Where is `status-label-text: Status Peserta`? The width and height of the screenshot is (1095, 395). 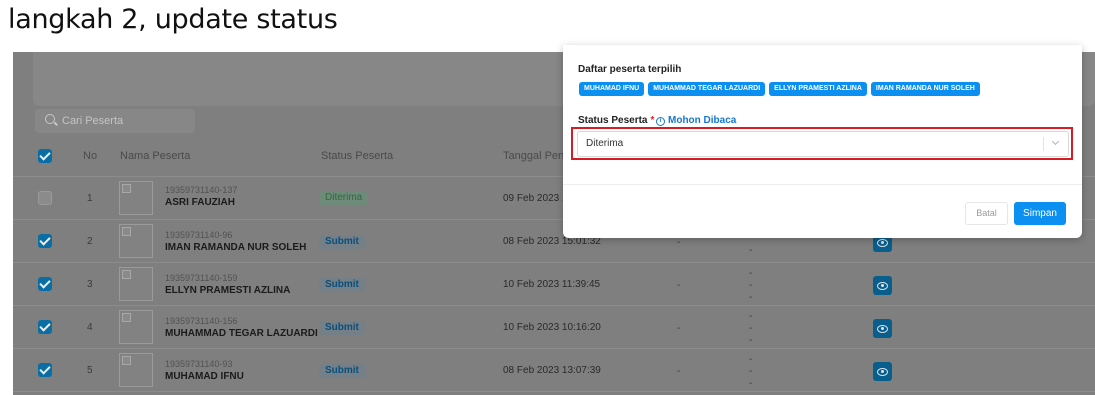 status-label-text: Status Peserta is located at coordinates (613, 120).